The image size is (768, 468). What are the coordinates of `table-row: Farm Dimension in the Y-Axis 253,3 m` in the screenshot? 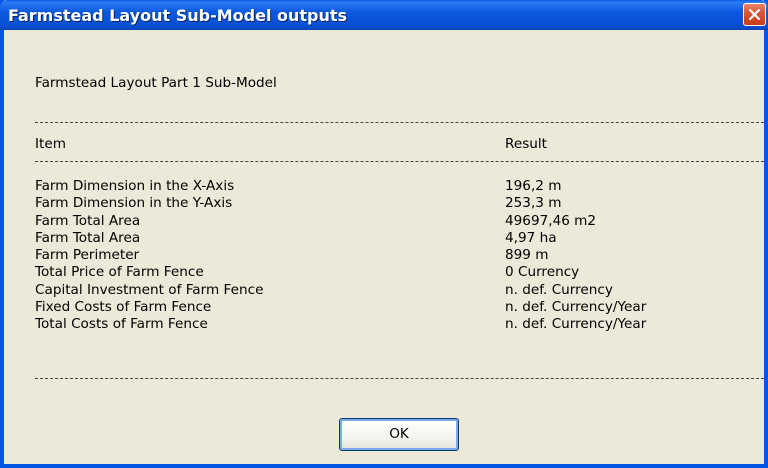 It's located at (394, 203).